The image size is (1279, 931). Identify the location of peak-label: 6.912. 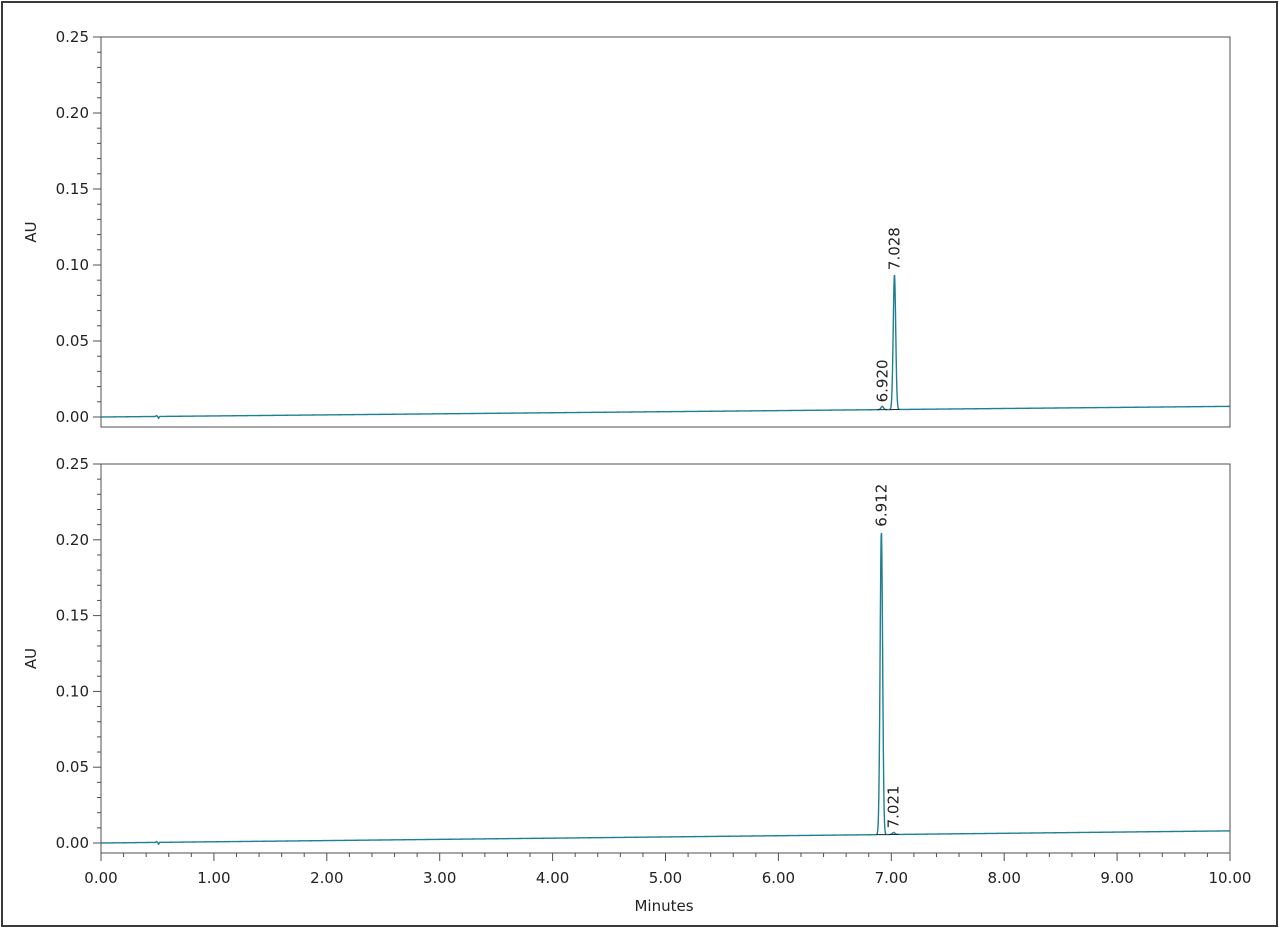
(881, 505).